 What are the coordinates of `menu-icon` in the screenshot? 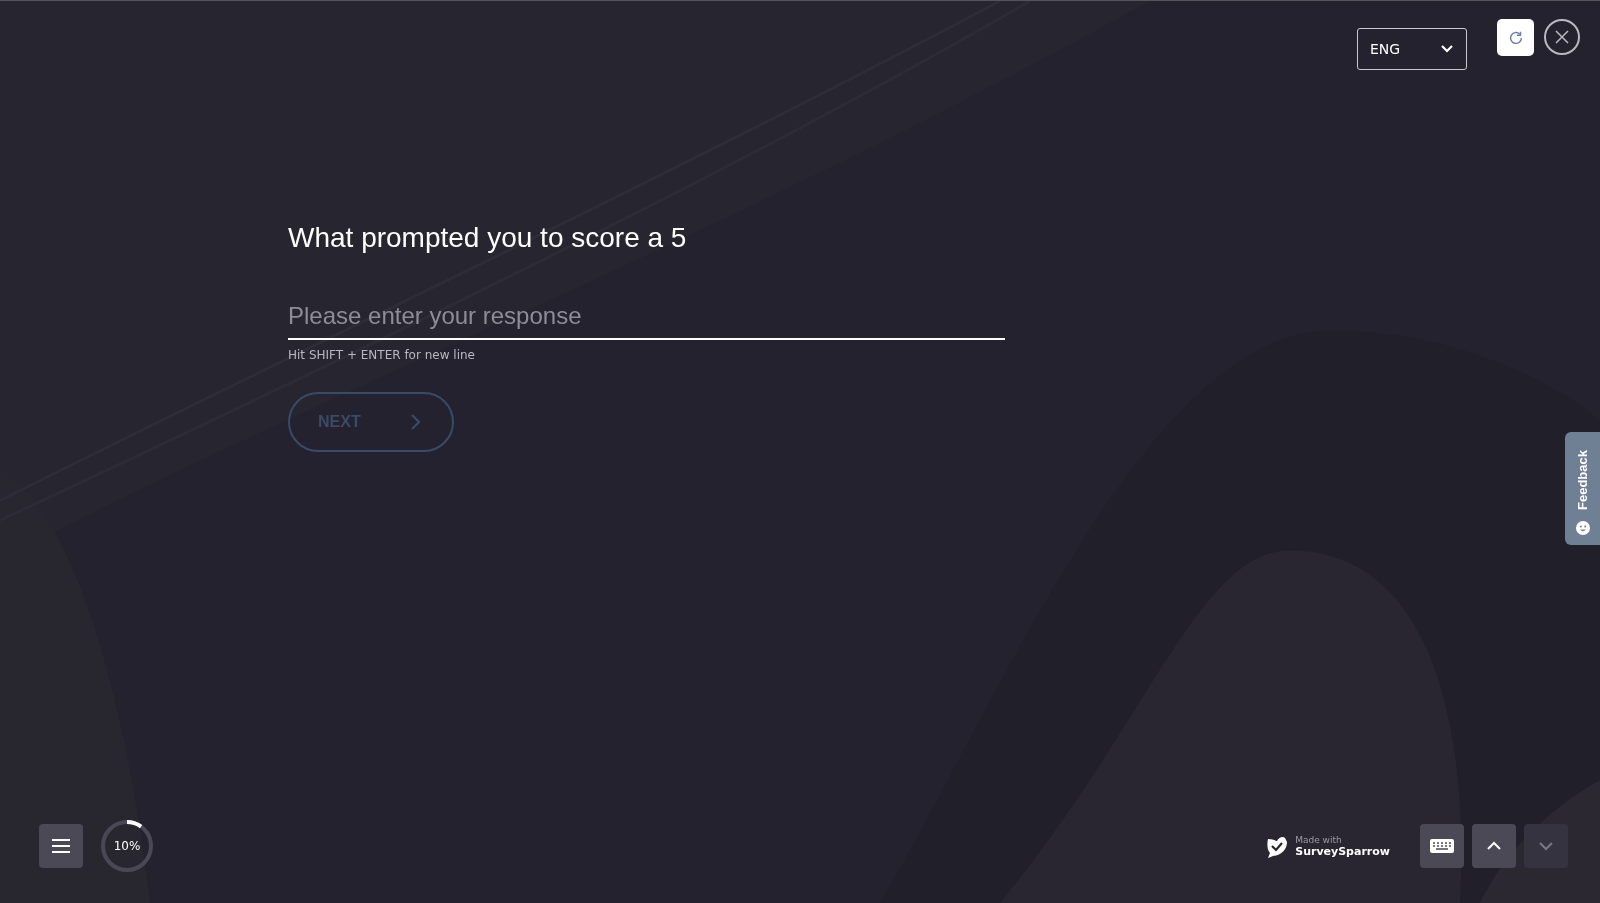 It's located at (61, 846).